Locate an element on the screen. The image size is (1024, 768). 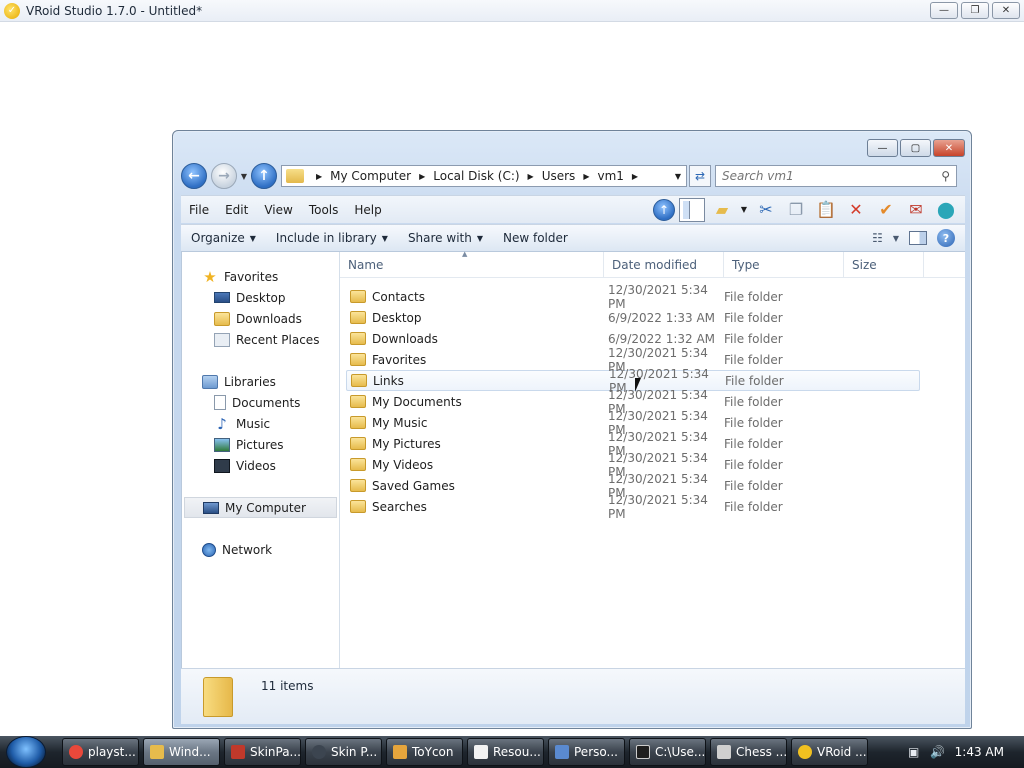
toycon-icon is located at coordinates (400, 752).